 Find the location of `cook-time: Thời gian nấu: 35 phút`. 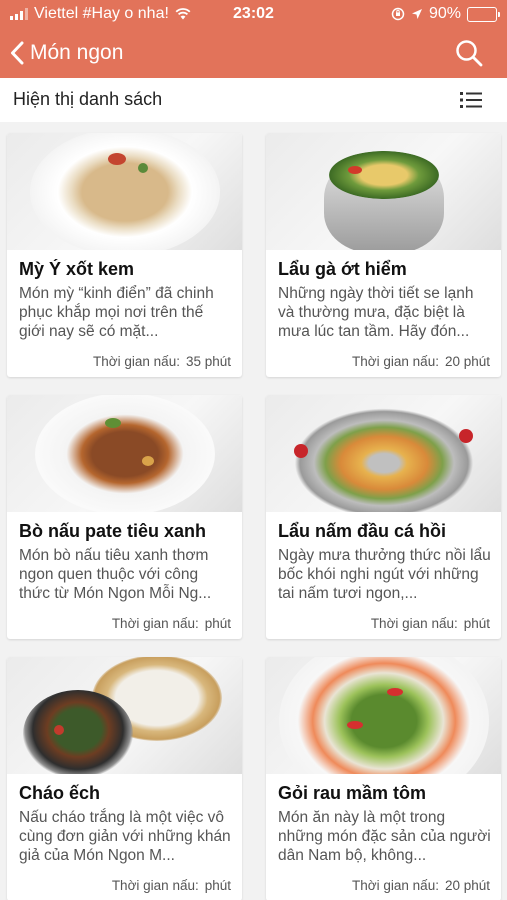

cook-time: Thời gian nấu: 35 phút is located at coordinates (162, 361).